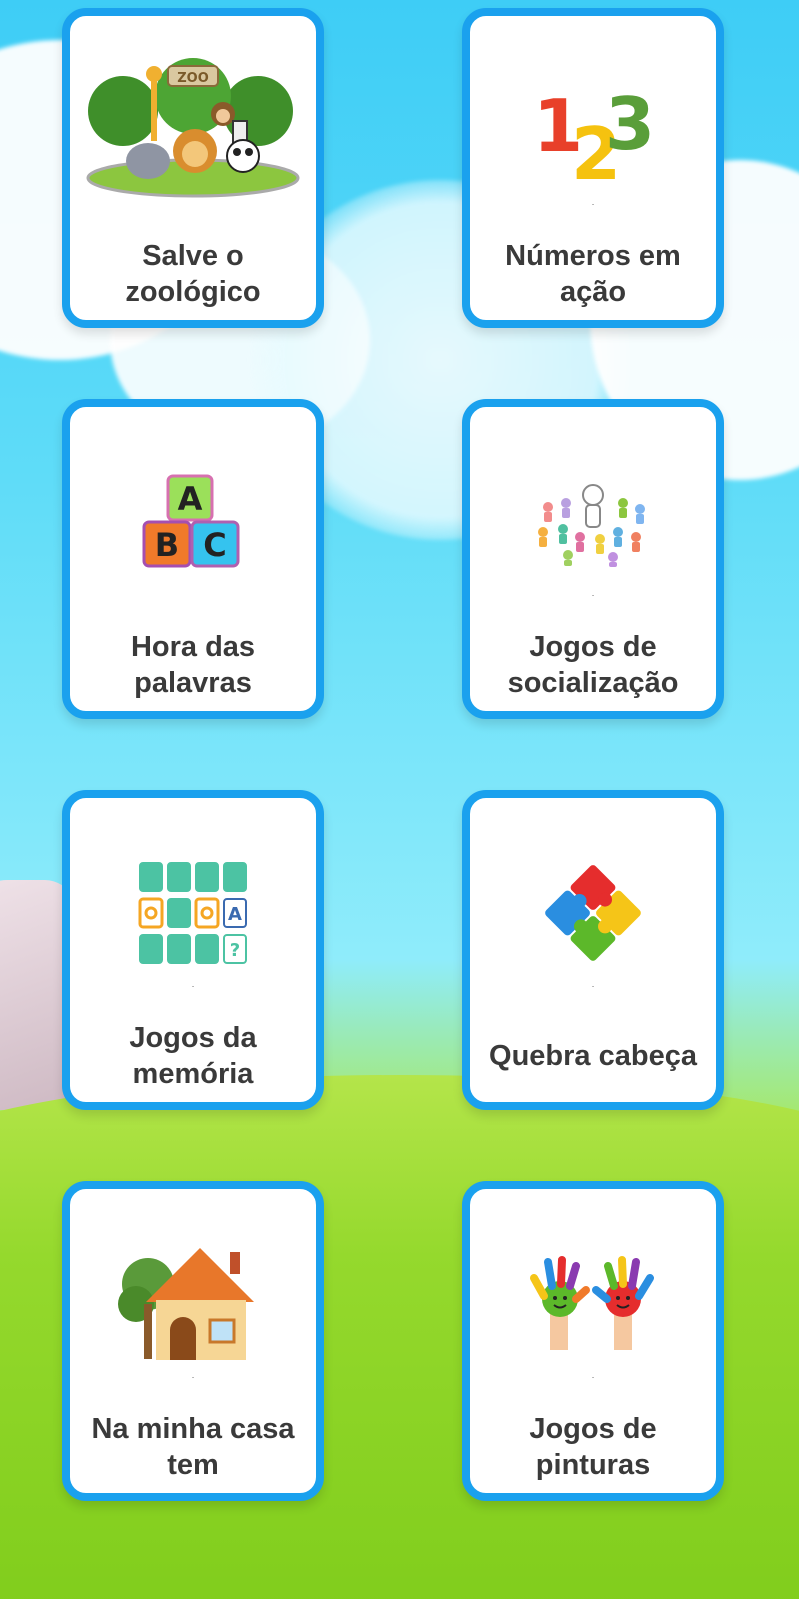 The image size is (799, 1599). Describe the element at coordinates (193, 1304) in the screenshot. I see `house-icon` at that location.